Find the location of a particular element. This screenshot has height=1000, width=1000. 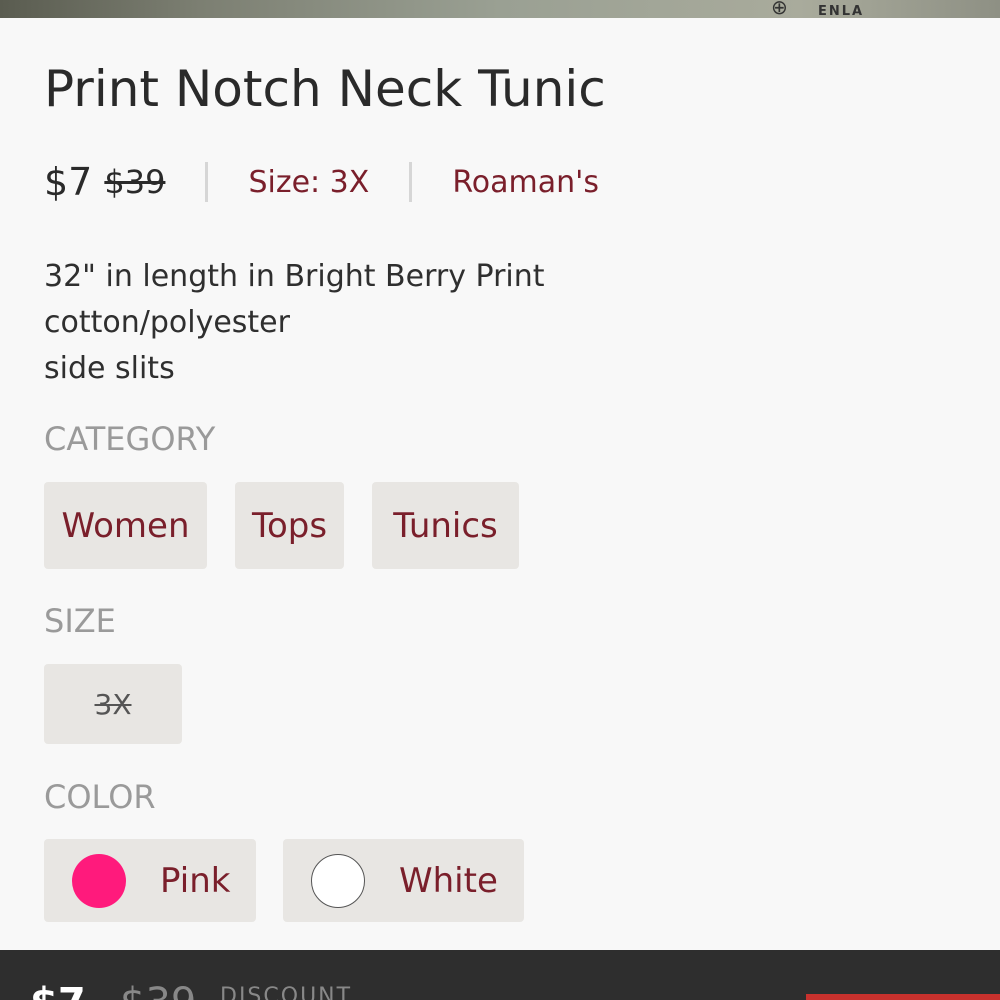

category-chip-women: Women is located at coordinates (125, 525).